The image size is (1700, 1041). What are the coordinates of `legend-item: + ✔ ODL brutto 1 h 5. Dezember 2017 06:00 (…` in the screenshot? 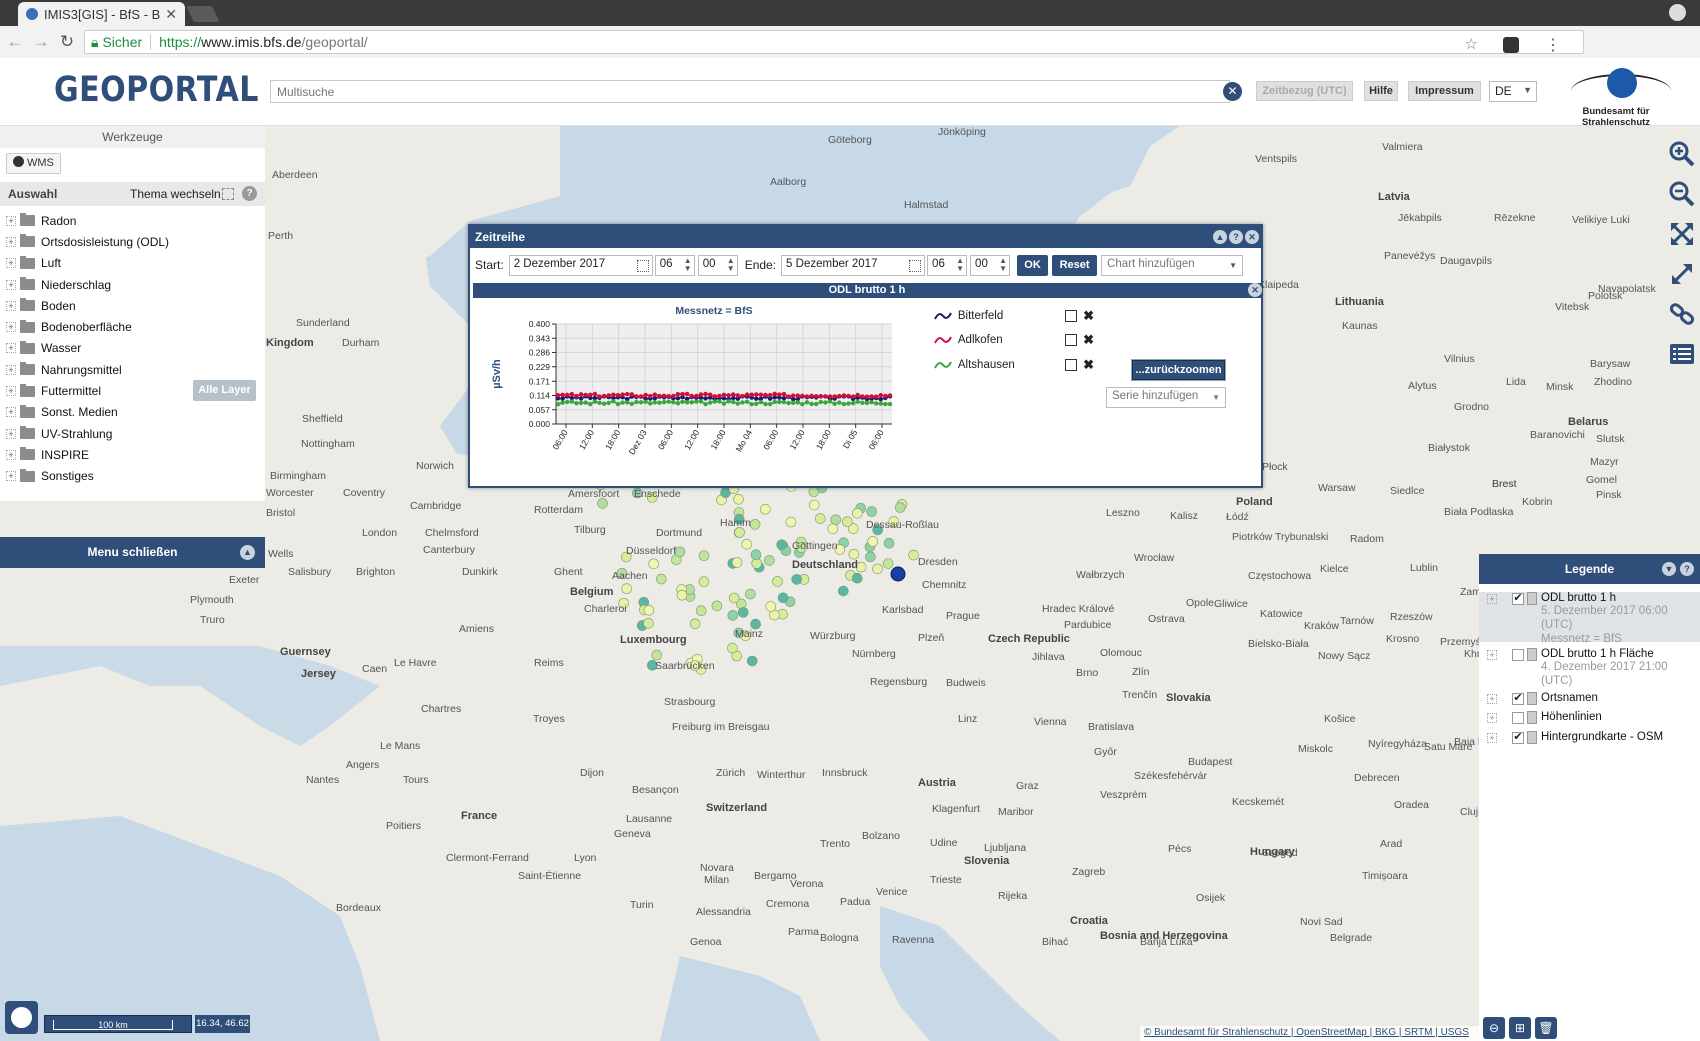 It's located at (1589, 618).